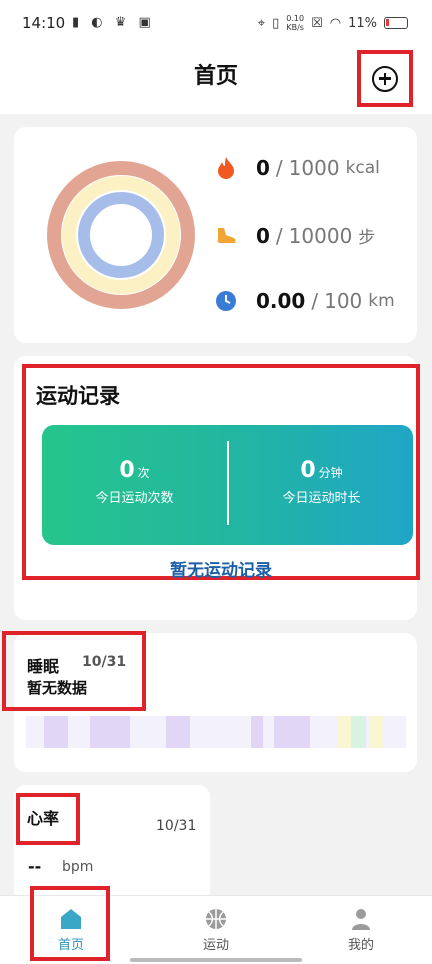  Describe the element at coordinates (314, 168) in the screenshot. I see `calories-goal: 1000` at that location.